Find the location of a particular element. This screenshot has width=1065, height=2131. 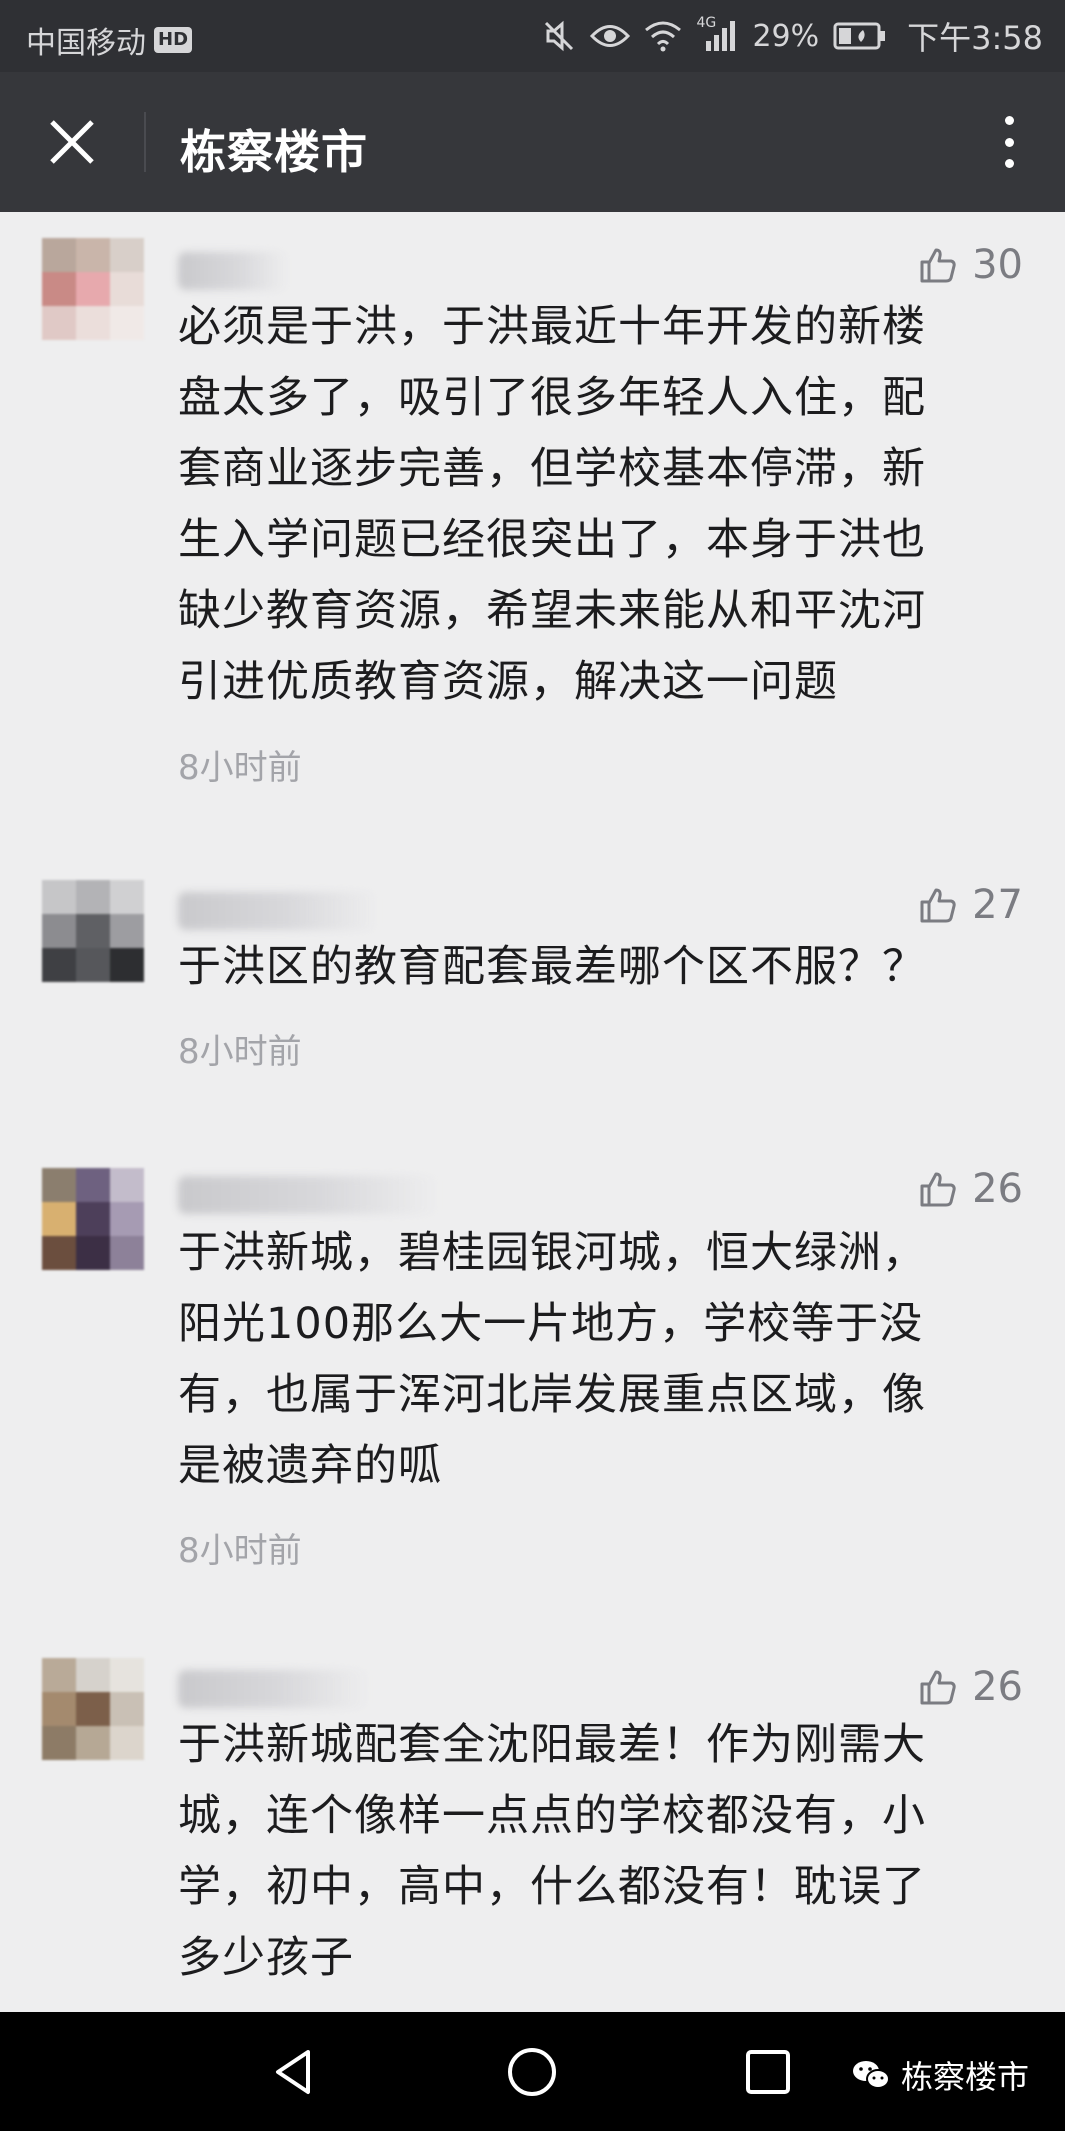

recent-apps-icon is located at coordinates (768, 2072).